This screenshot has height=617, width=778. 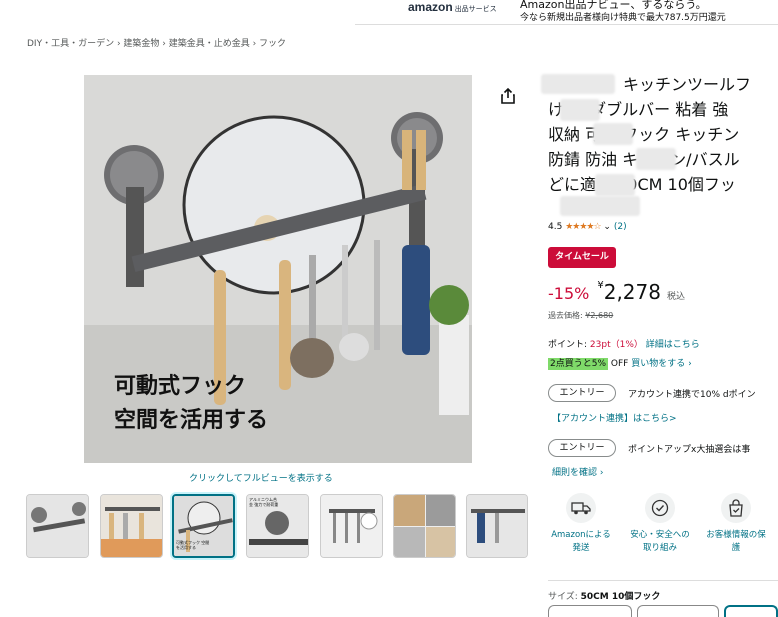 I want to click on breadcrumb: DIY・工具・ガーデン › 建築金物 › 建築金具・止め金具 › フック, so click(x=156, y=42).